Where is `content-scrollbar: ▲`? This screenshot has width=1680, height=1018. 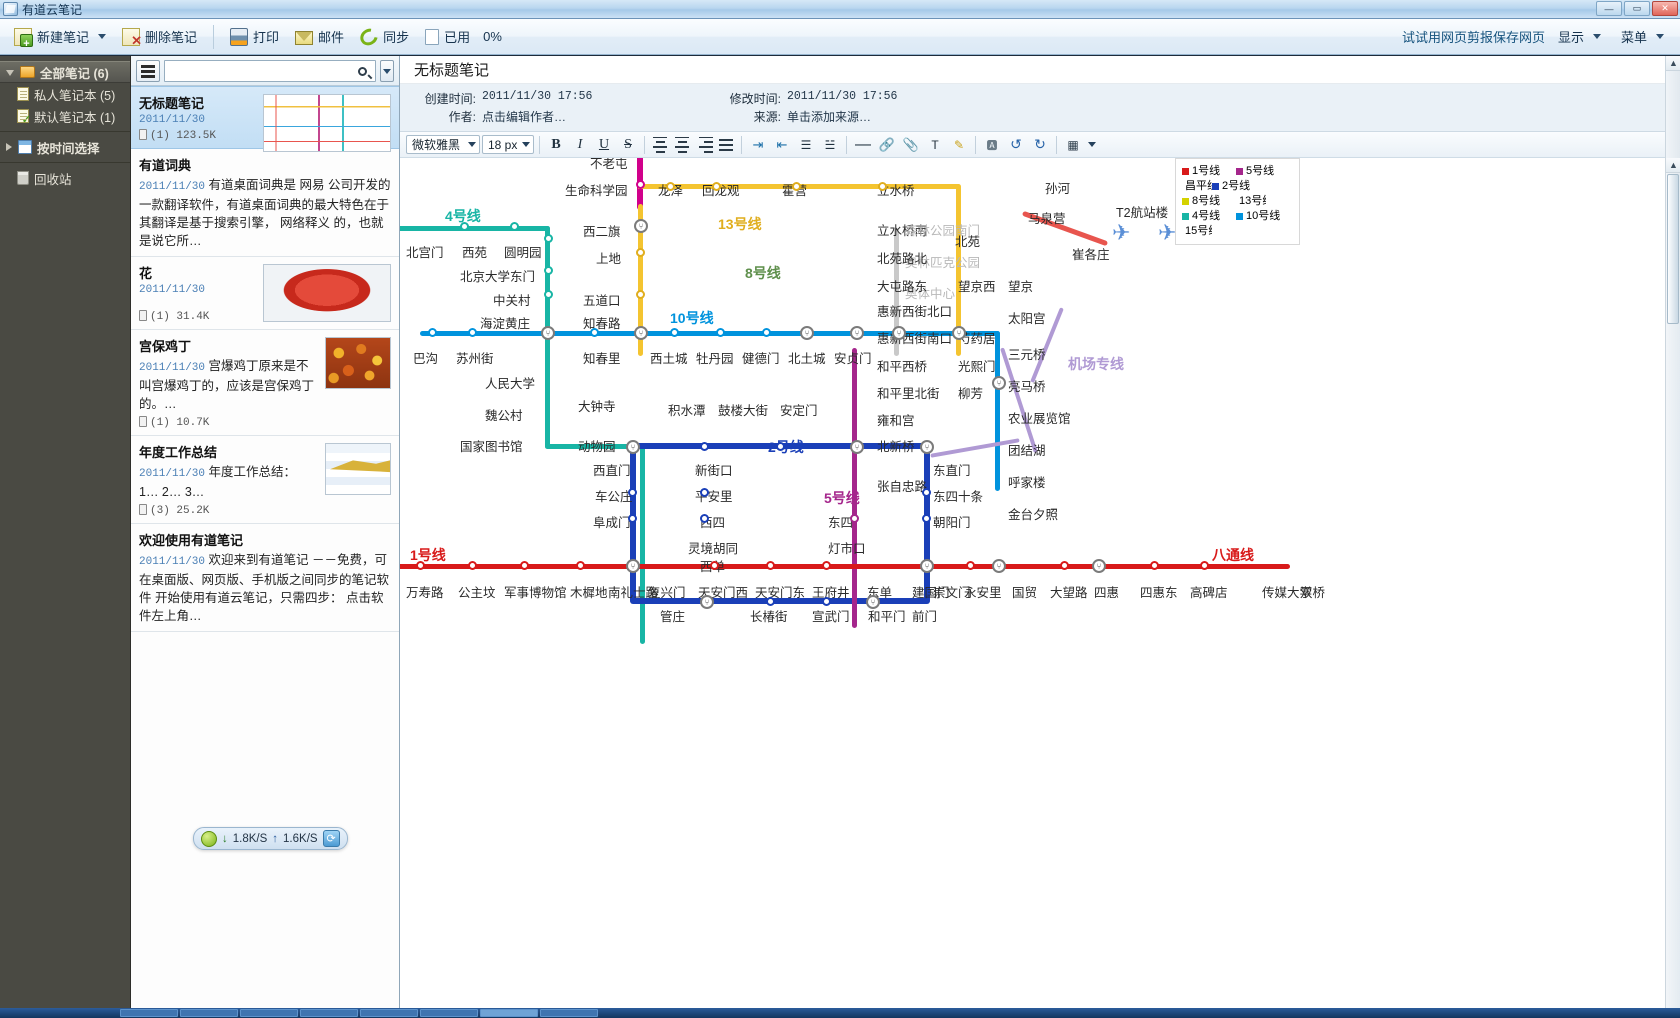 content-scrollbar: ▲ is located at coordinates (1672, 583).